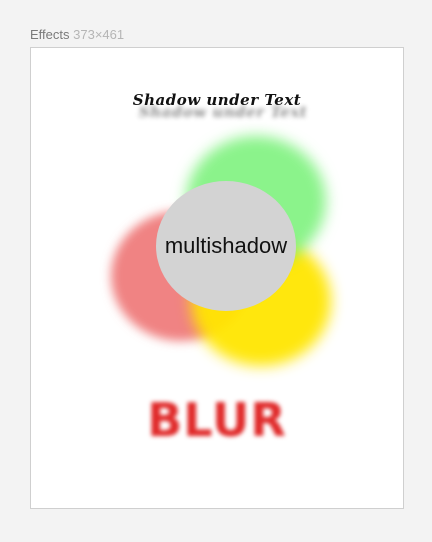 This screenshot has height=542, width=432. I want to click on blur-text: BLUR, so click(217, 420).